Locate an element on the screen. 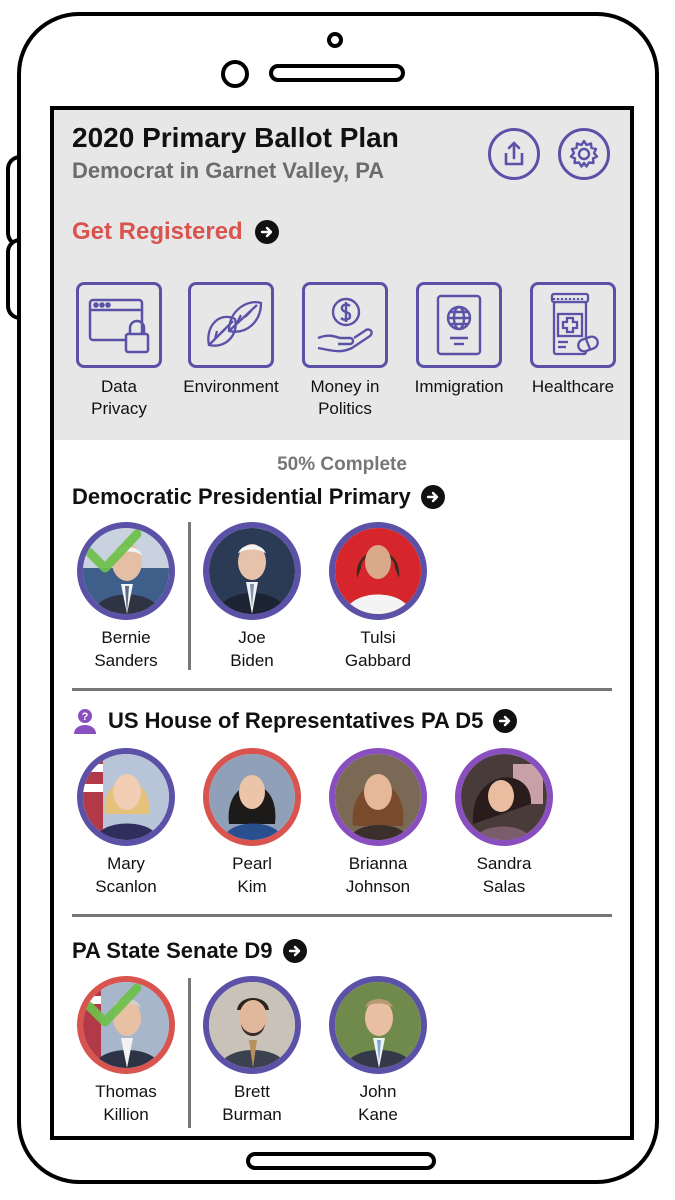  issue-healthcare: Healthcare is located at coordinates (573, 340).